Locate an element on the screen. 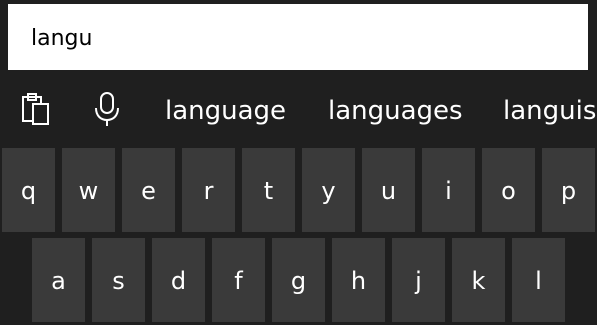 This screenshot has width=597, height=325. key-label: e is located at coordinates (148, 191).